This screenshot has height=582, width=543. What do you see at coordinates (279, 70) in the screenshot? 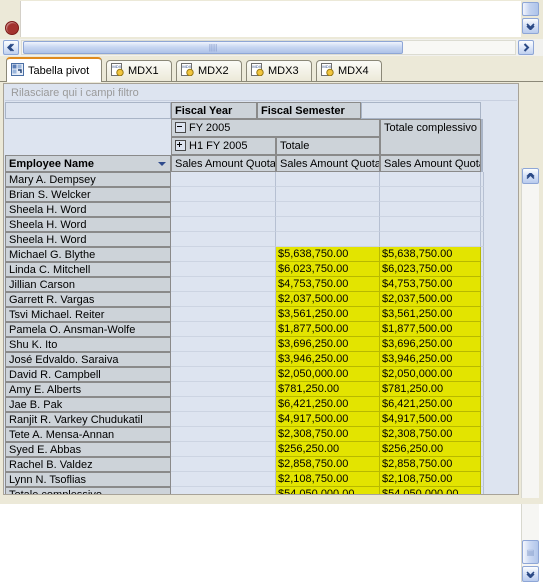
I see `tab-mdx3: MDX MDX3` at bounding box center [279, 70].